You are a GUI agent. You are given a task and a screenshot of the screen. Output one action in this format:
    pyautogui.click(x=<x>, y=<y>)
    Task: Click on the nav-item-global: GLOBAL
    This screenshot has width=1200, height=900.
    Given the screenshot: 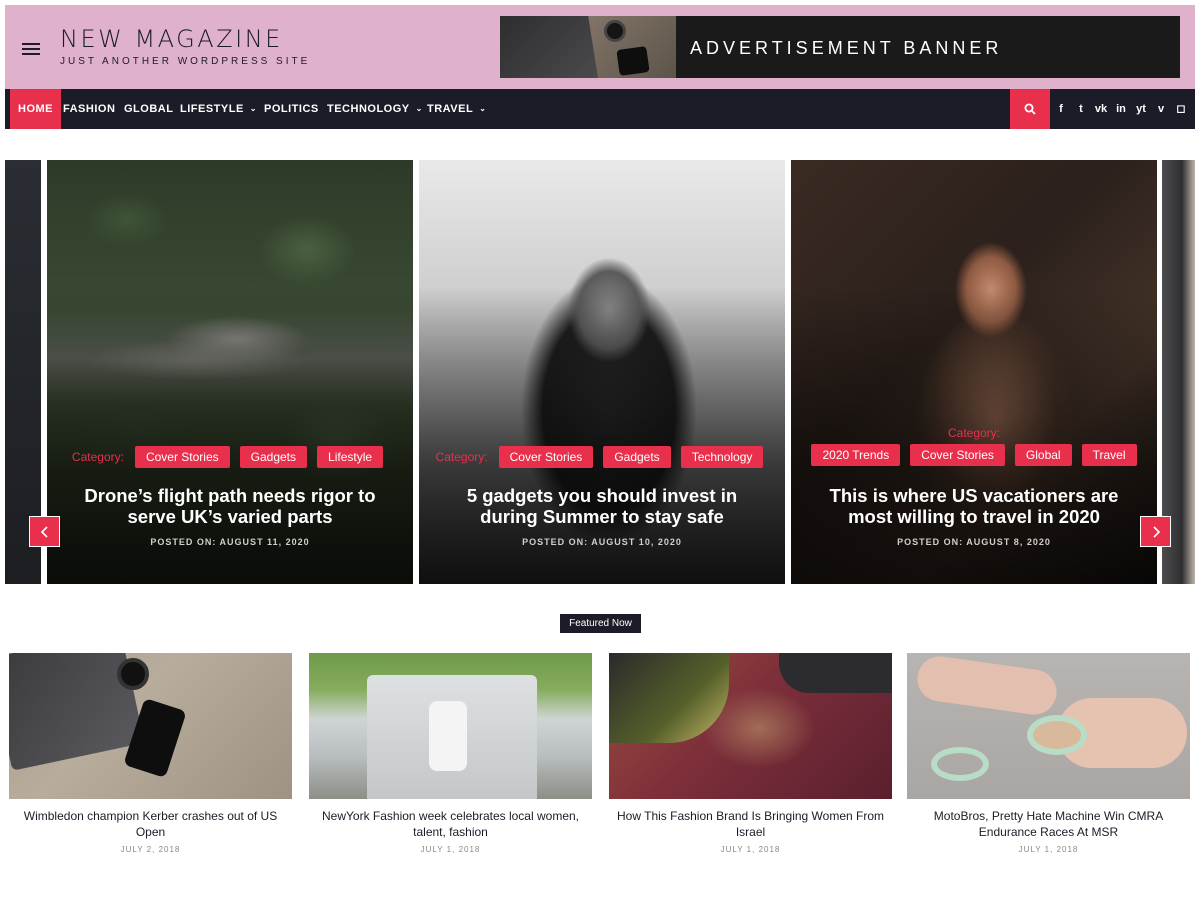 What is the action you would take?
    pyautogui.click(x=148, y=109)
    